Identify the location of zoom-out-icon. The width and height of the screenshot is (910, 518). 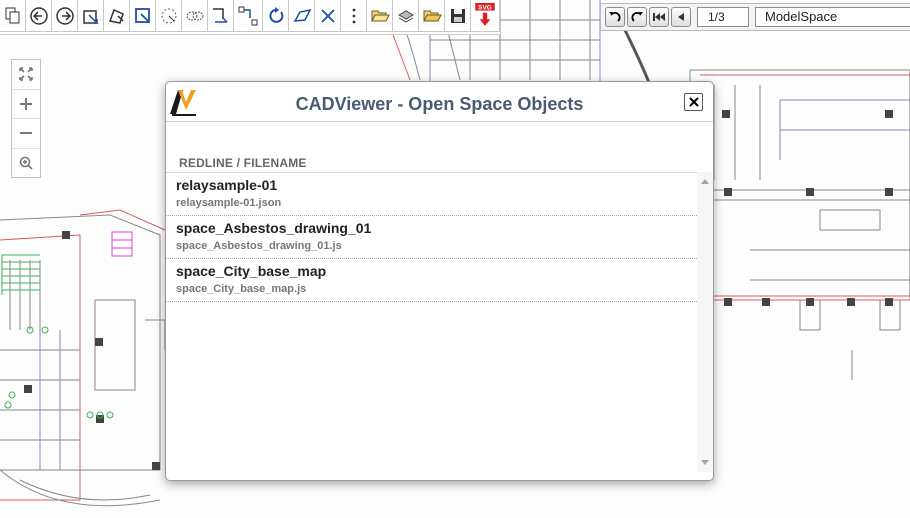
(26, 133).